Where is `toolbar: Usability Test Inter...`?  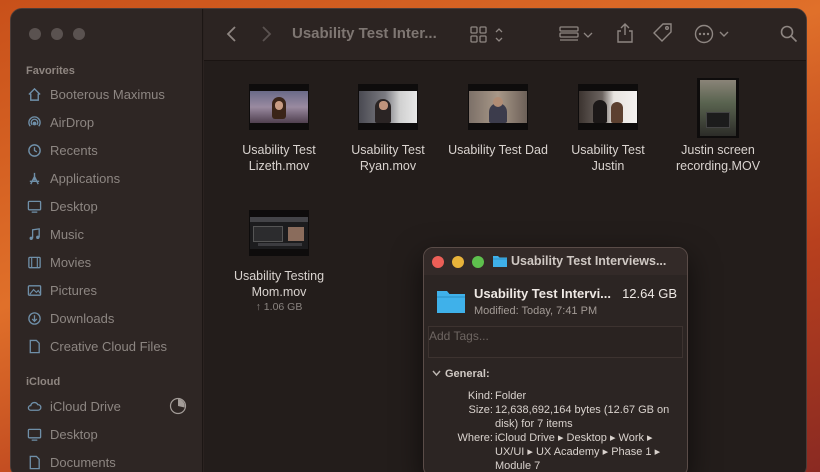
toolbar: Usability Test Inter... is located at coordinates (505, 35).